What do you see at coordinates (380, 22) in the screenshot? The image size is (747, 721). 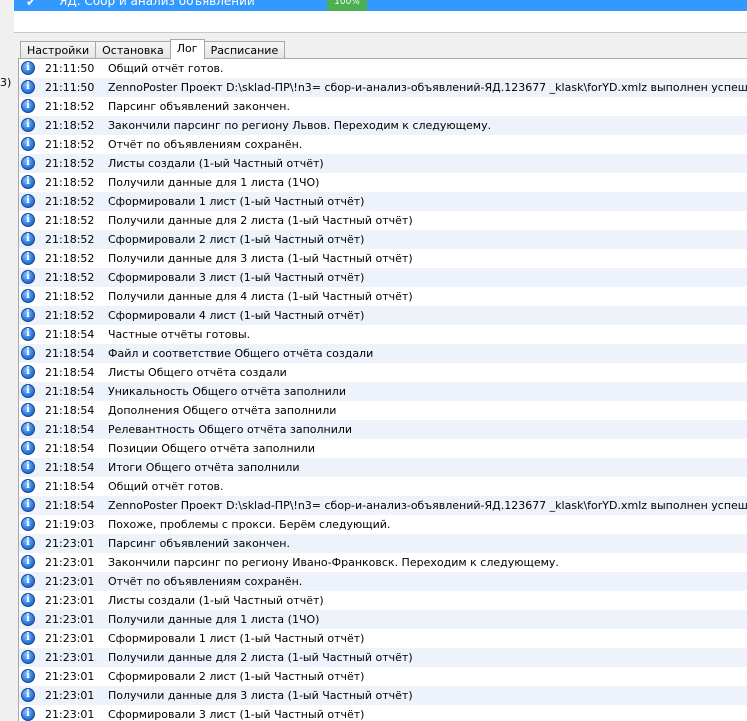 I see `task-list-area` at bounding box center [380, 22].